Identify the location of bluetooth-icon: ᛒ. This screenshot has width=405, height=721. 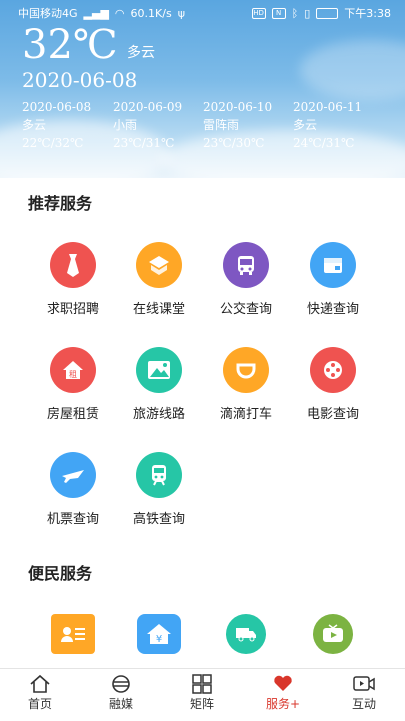
(295, 13).